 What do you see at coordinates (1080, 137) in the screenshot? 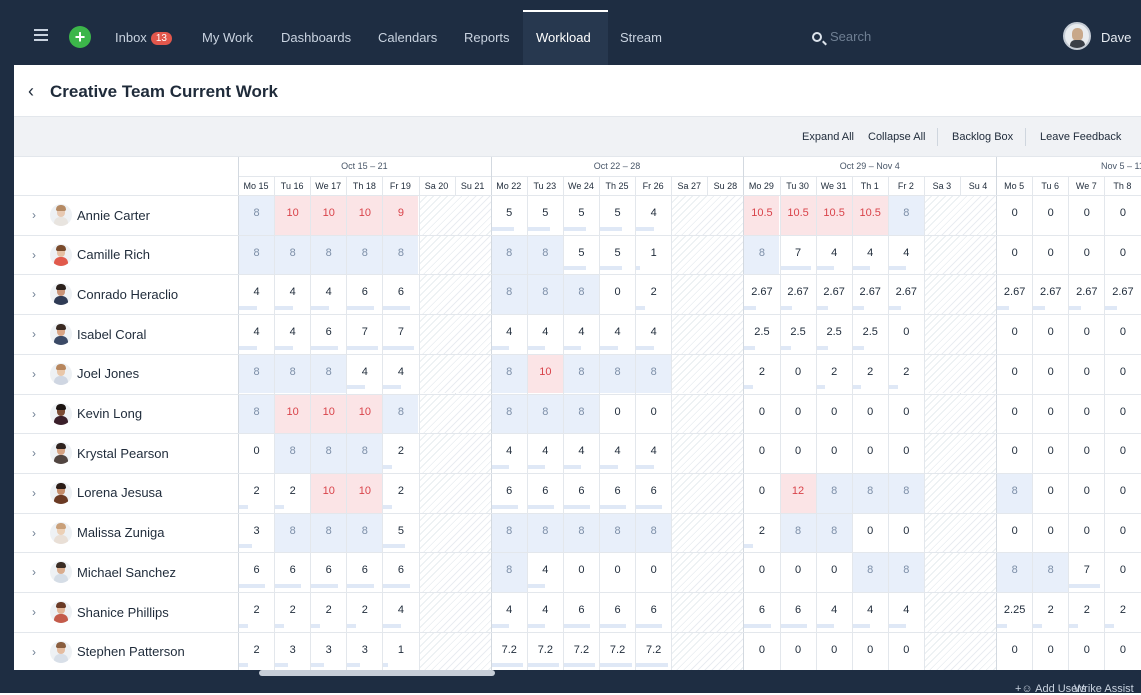
I see `leave-feedback-link: Leave Feedback` at bounding box center [1080, 137].